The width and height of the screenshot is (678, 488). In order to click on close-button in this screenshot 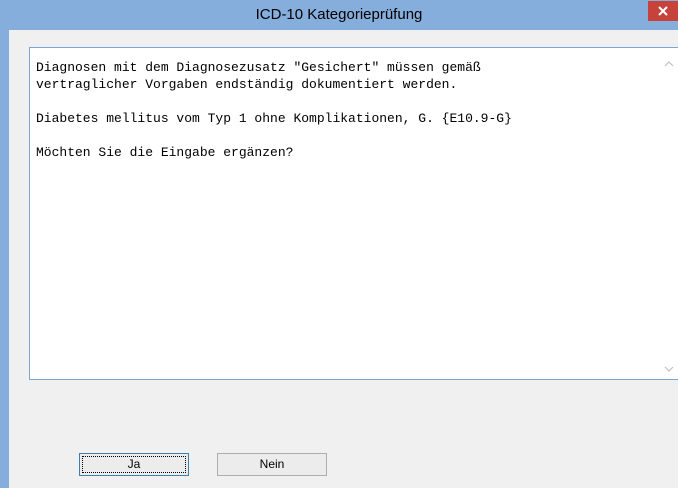, I will do `click(663, 11)`.